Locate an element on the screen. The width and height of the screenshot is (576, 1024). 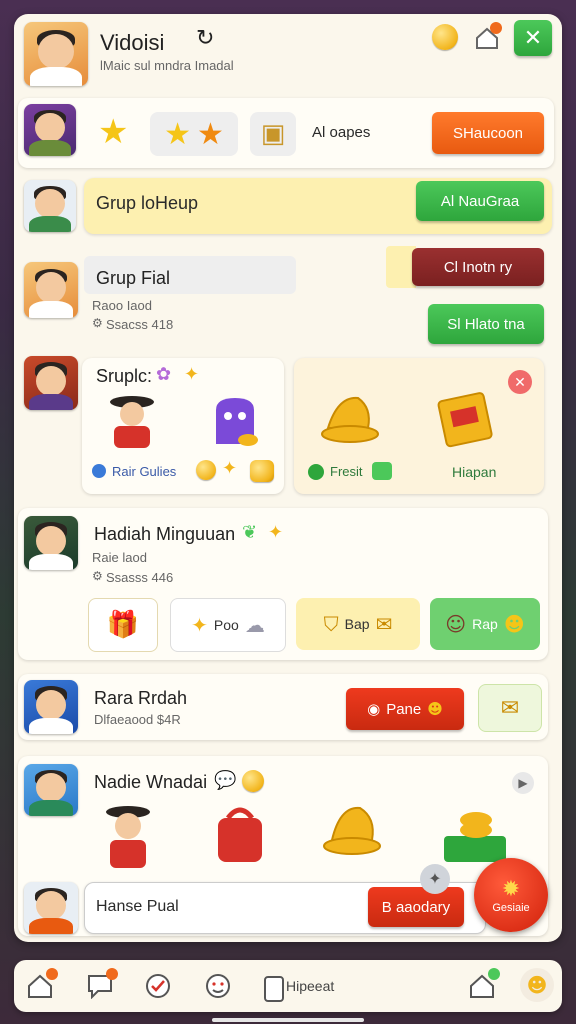
weekly-tile-1: 🎁 is located at coordinates (123, 625).